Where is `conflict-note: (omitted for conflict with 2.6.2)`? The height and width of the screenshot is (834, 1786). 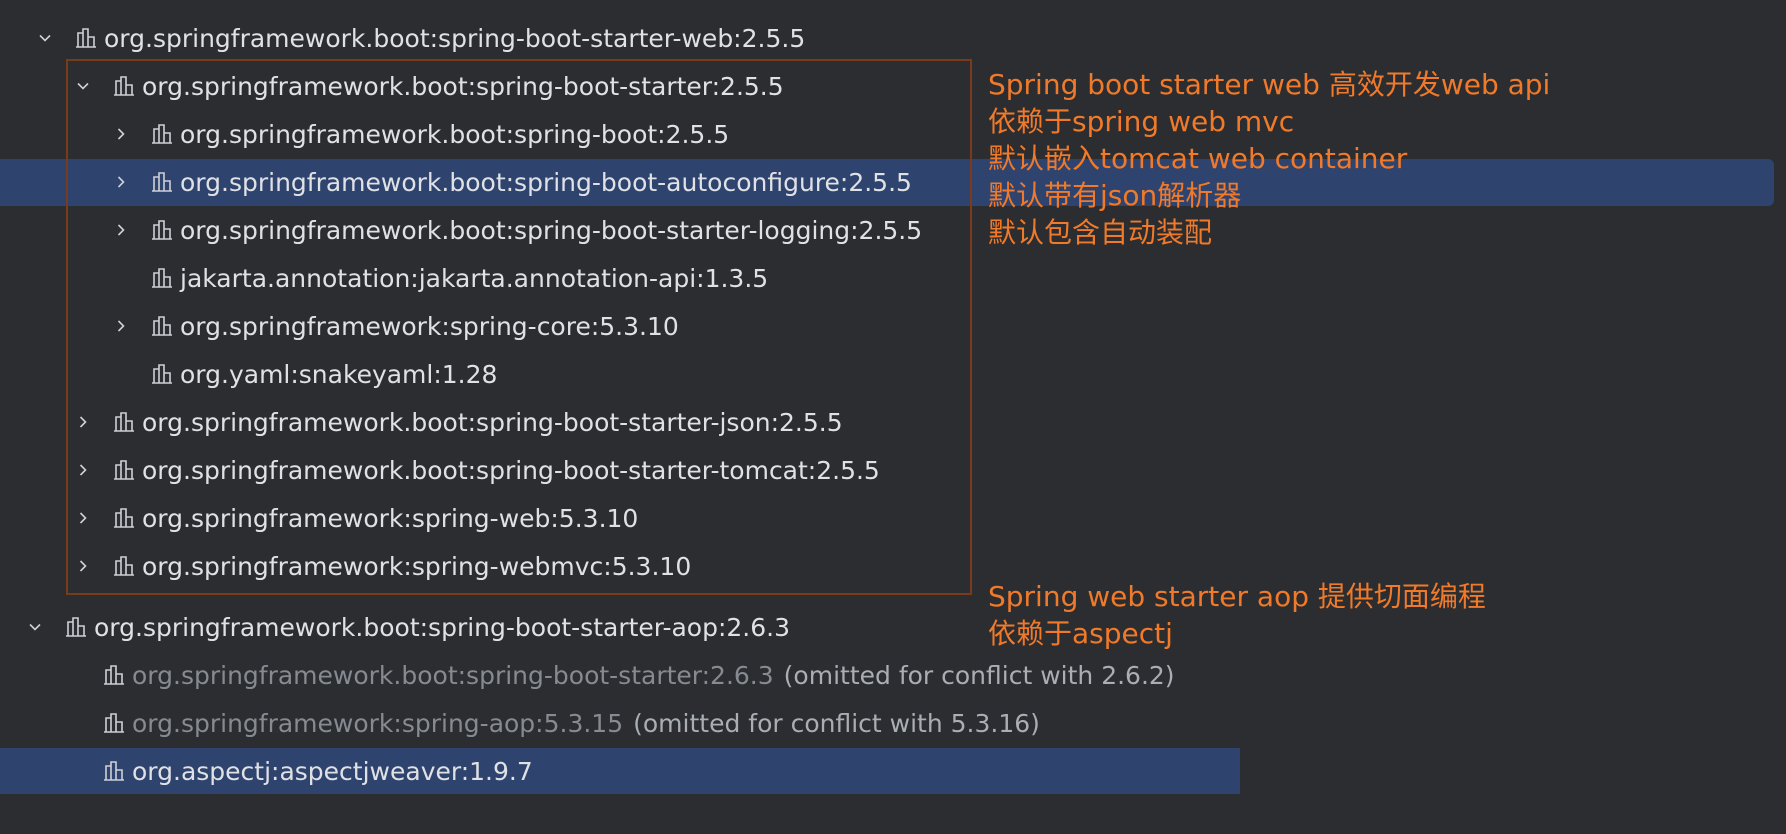
conflict-note: (omitted for conflict with 2.6.2) is located at coordinates (979, 675).